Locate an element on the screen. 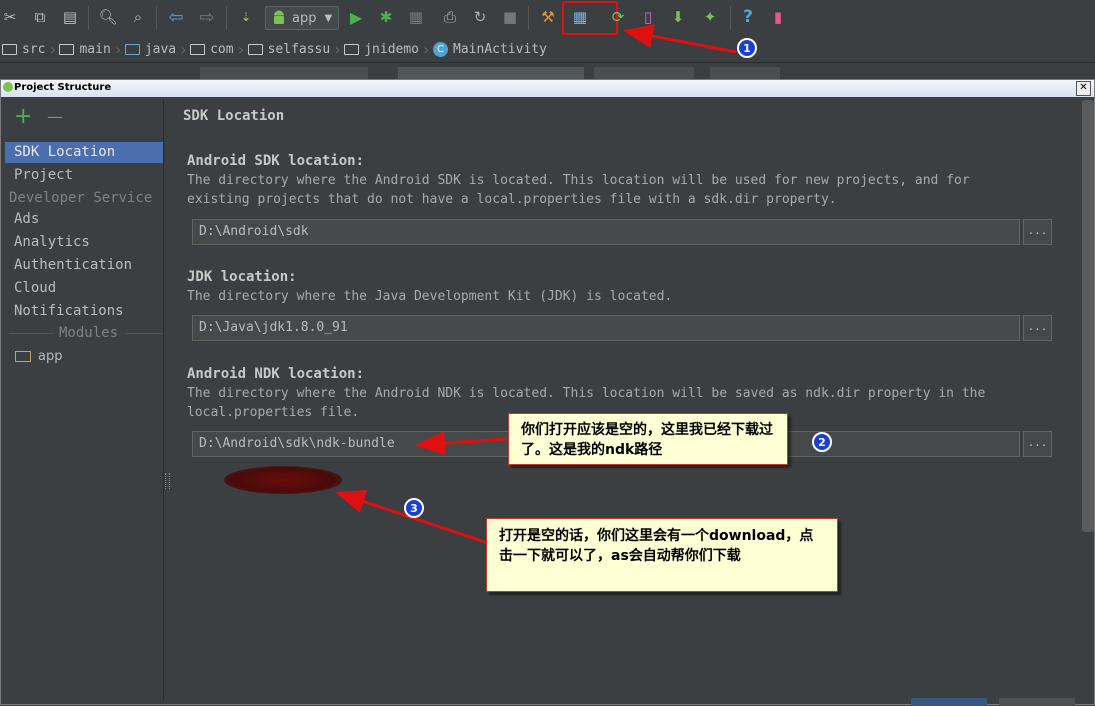  annotation-badge-2: 2 is located at coordinates (822, 442).